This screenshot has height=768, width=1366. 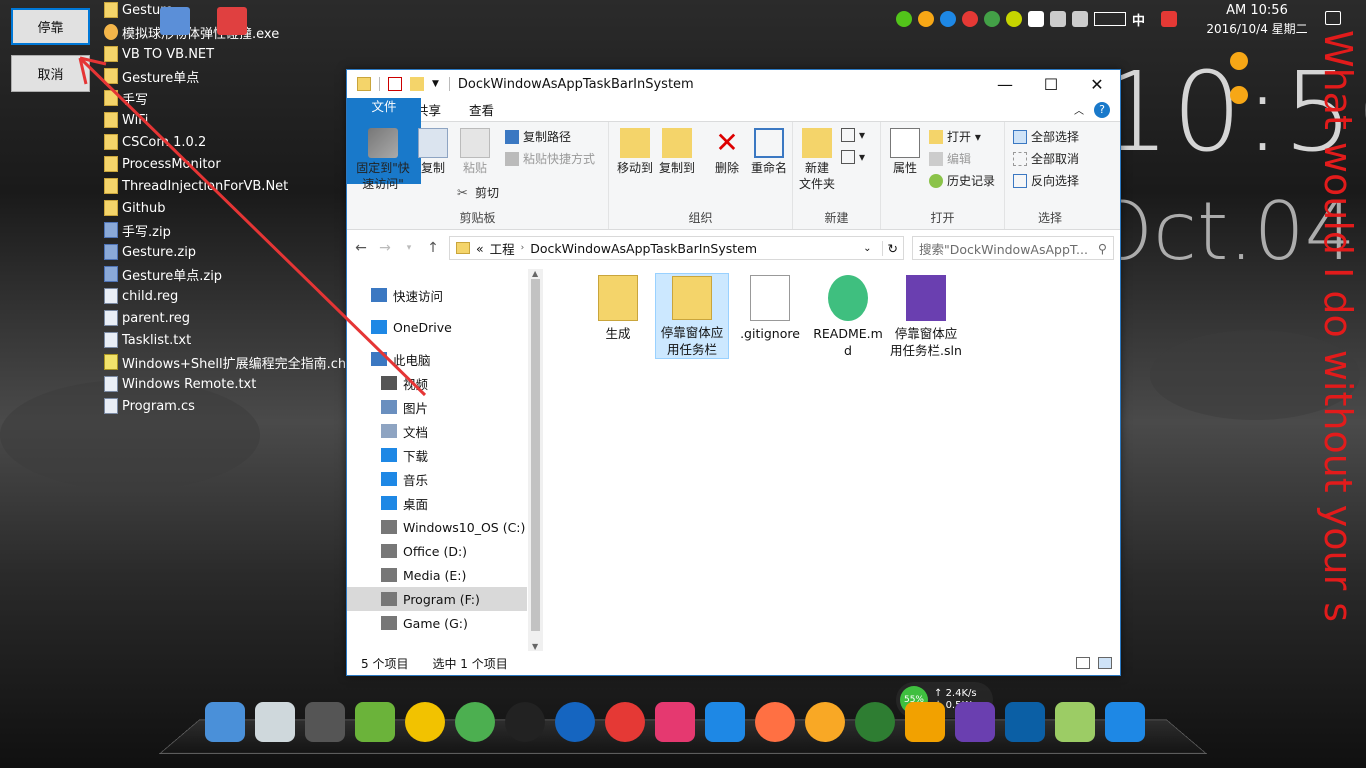 I want to click on file-item: README.md, so click(x=848, y=316).